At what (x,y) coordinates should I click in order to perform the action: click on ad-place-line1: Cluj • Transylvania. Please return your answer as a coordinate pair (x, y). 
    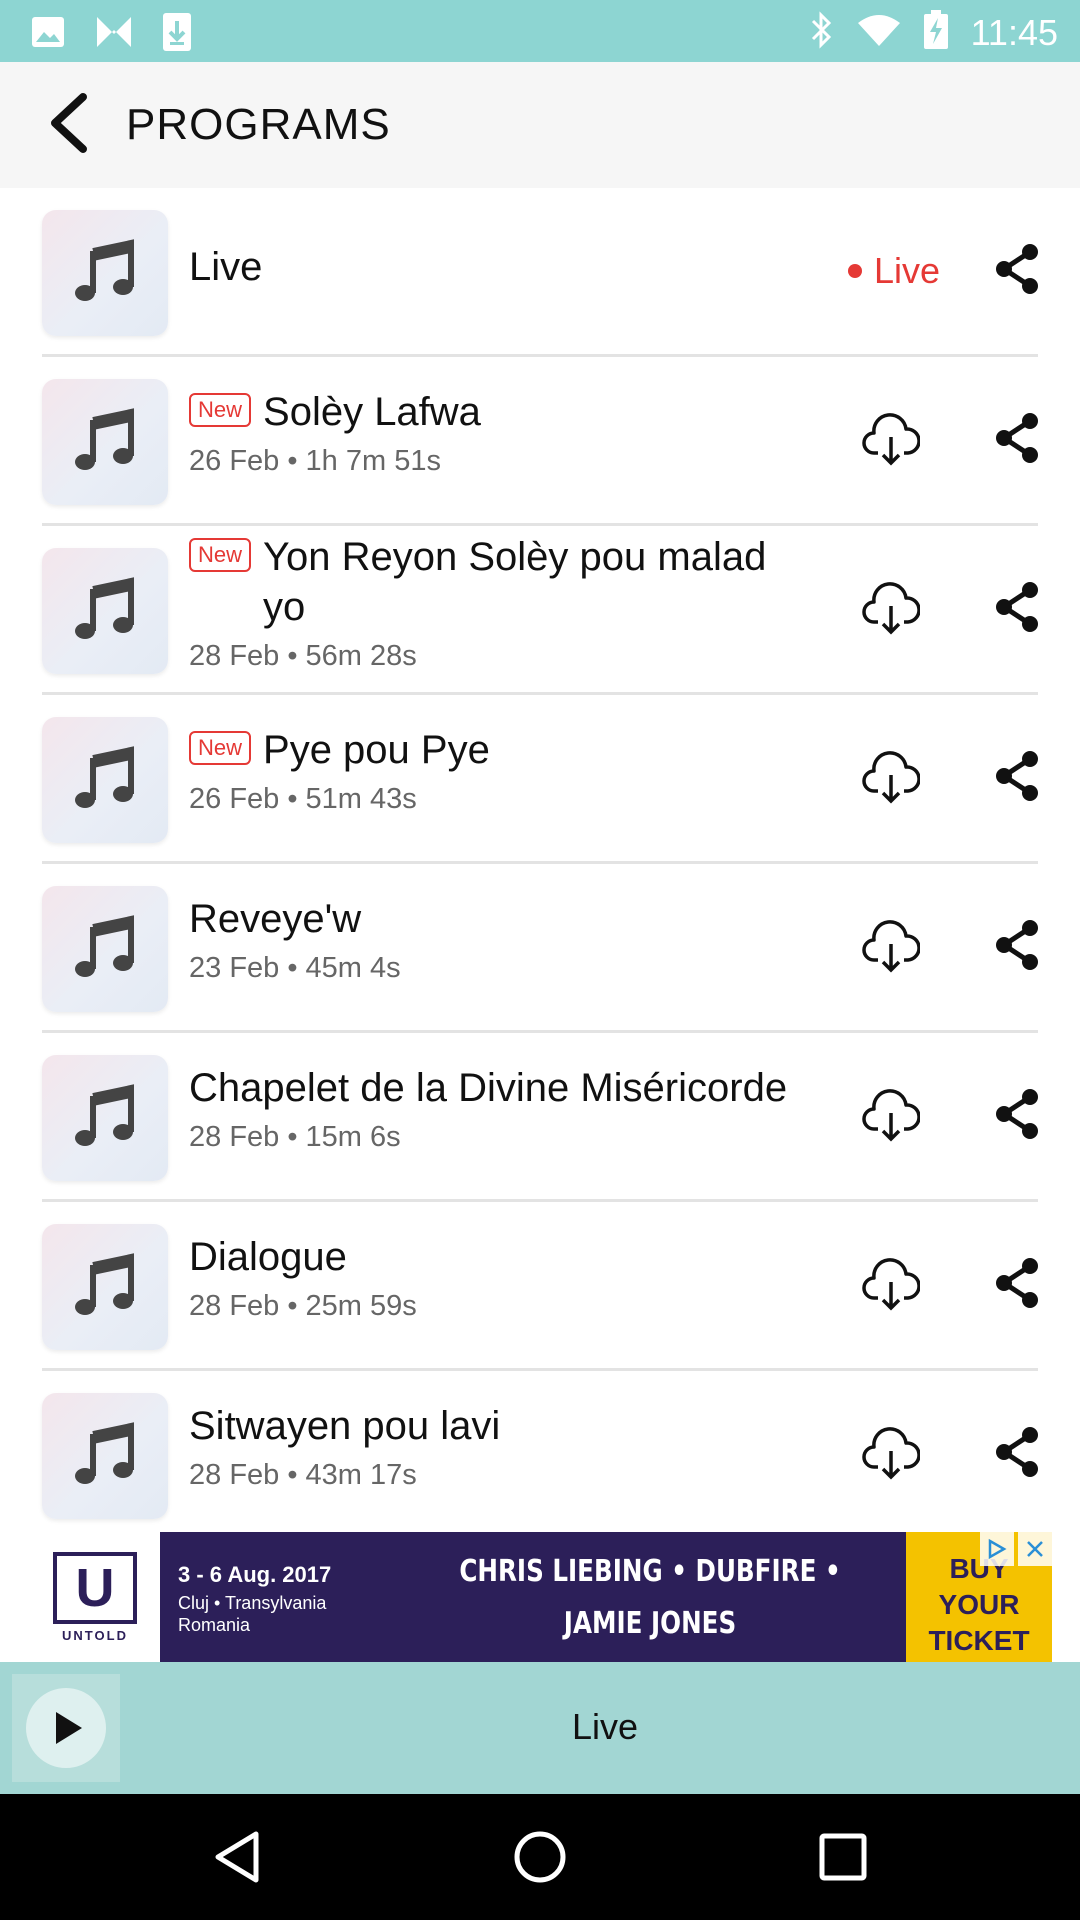
    Looking at the image, I should click on (252, 1603).